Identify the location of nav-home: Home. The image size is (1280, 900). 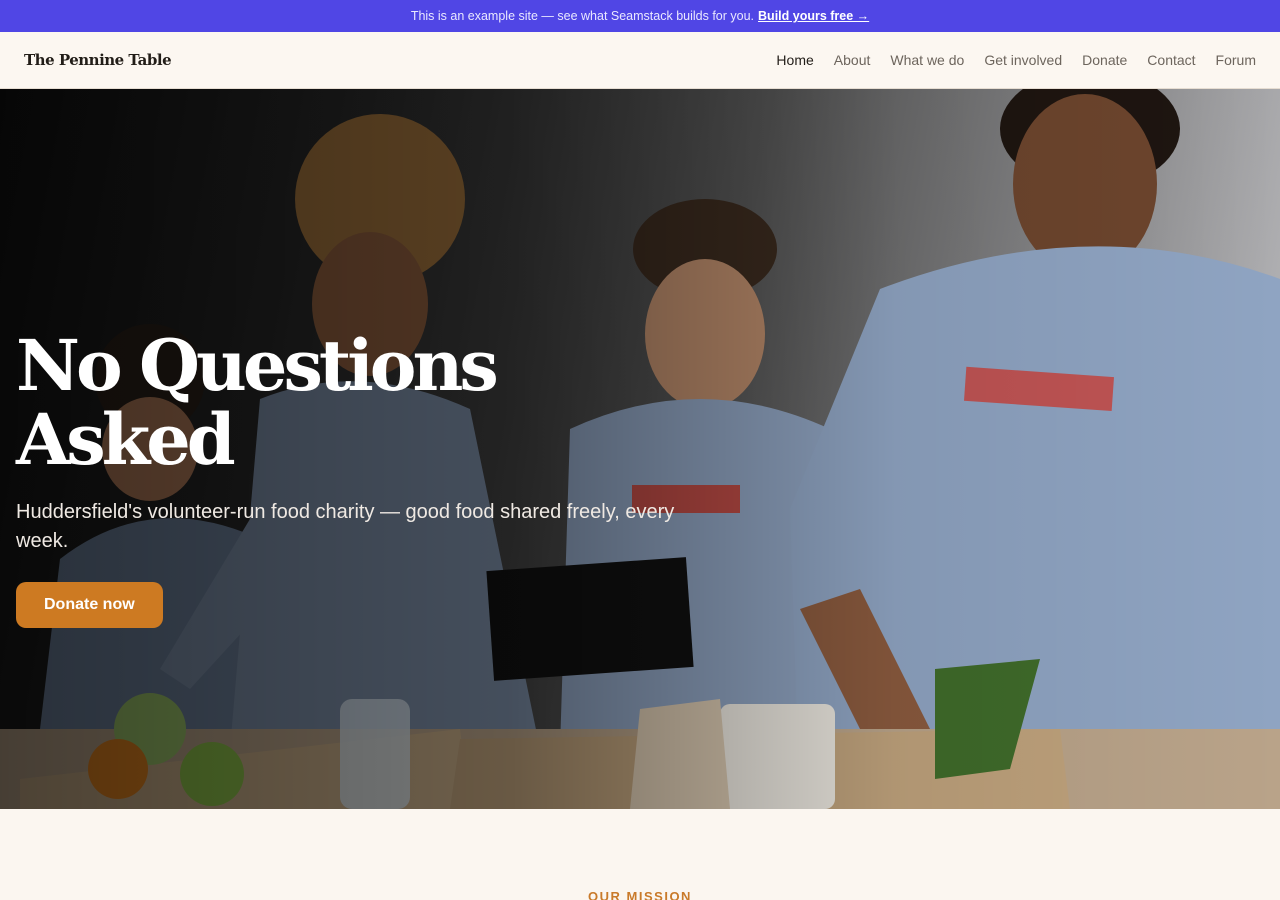
(794, 60).